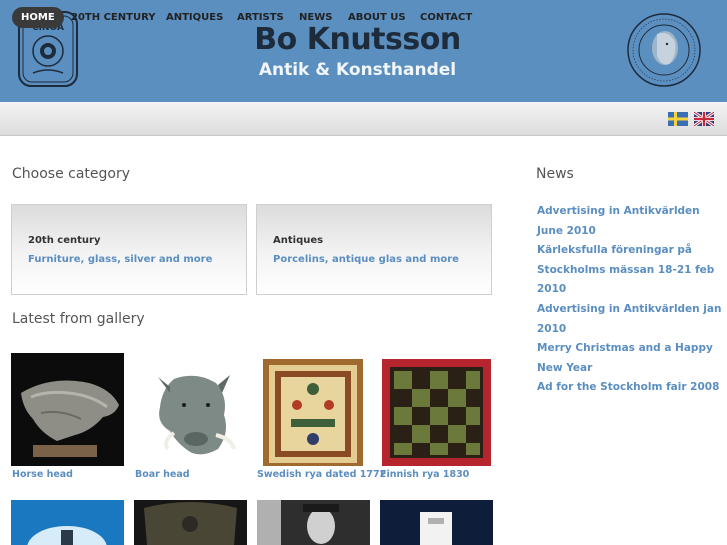 The width and height of the screenshot is (727, 545). Describe the element at coordinates (260, 17) in the screenshot. I see `nav-artists: ARTISTS` at that location.